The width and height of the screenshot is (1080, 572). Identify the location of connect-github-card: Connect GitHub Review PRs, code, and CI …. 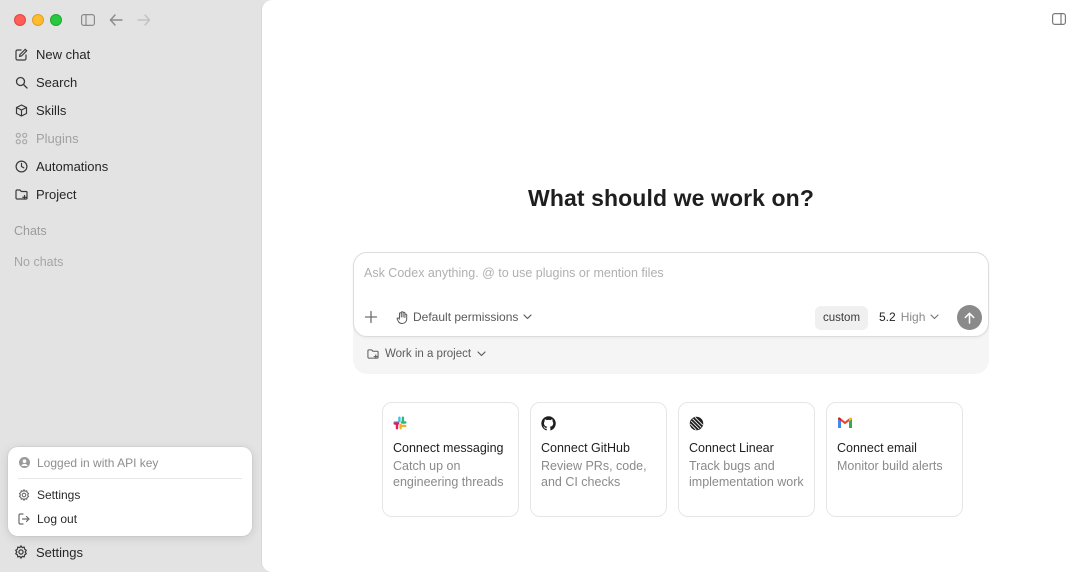
(598, 459).